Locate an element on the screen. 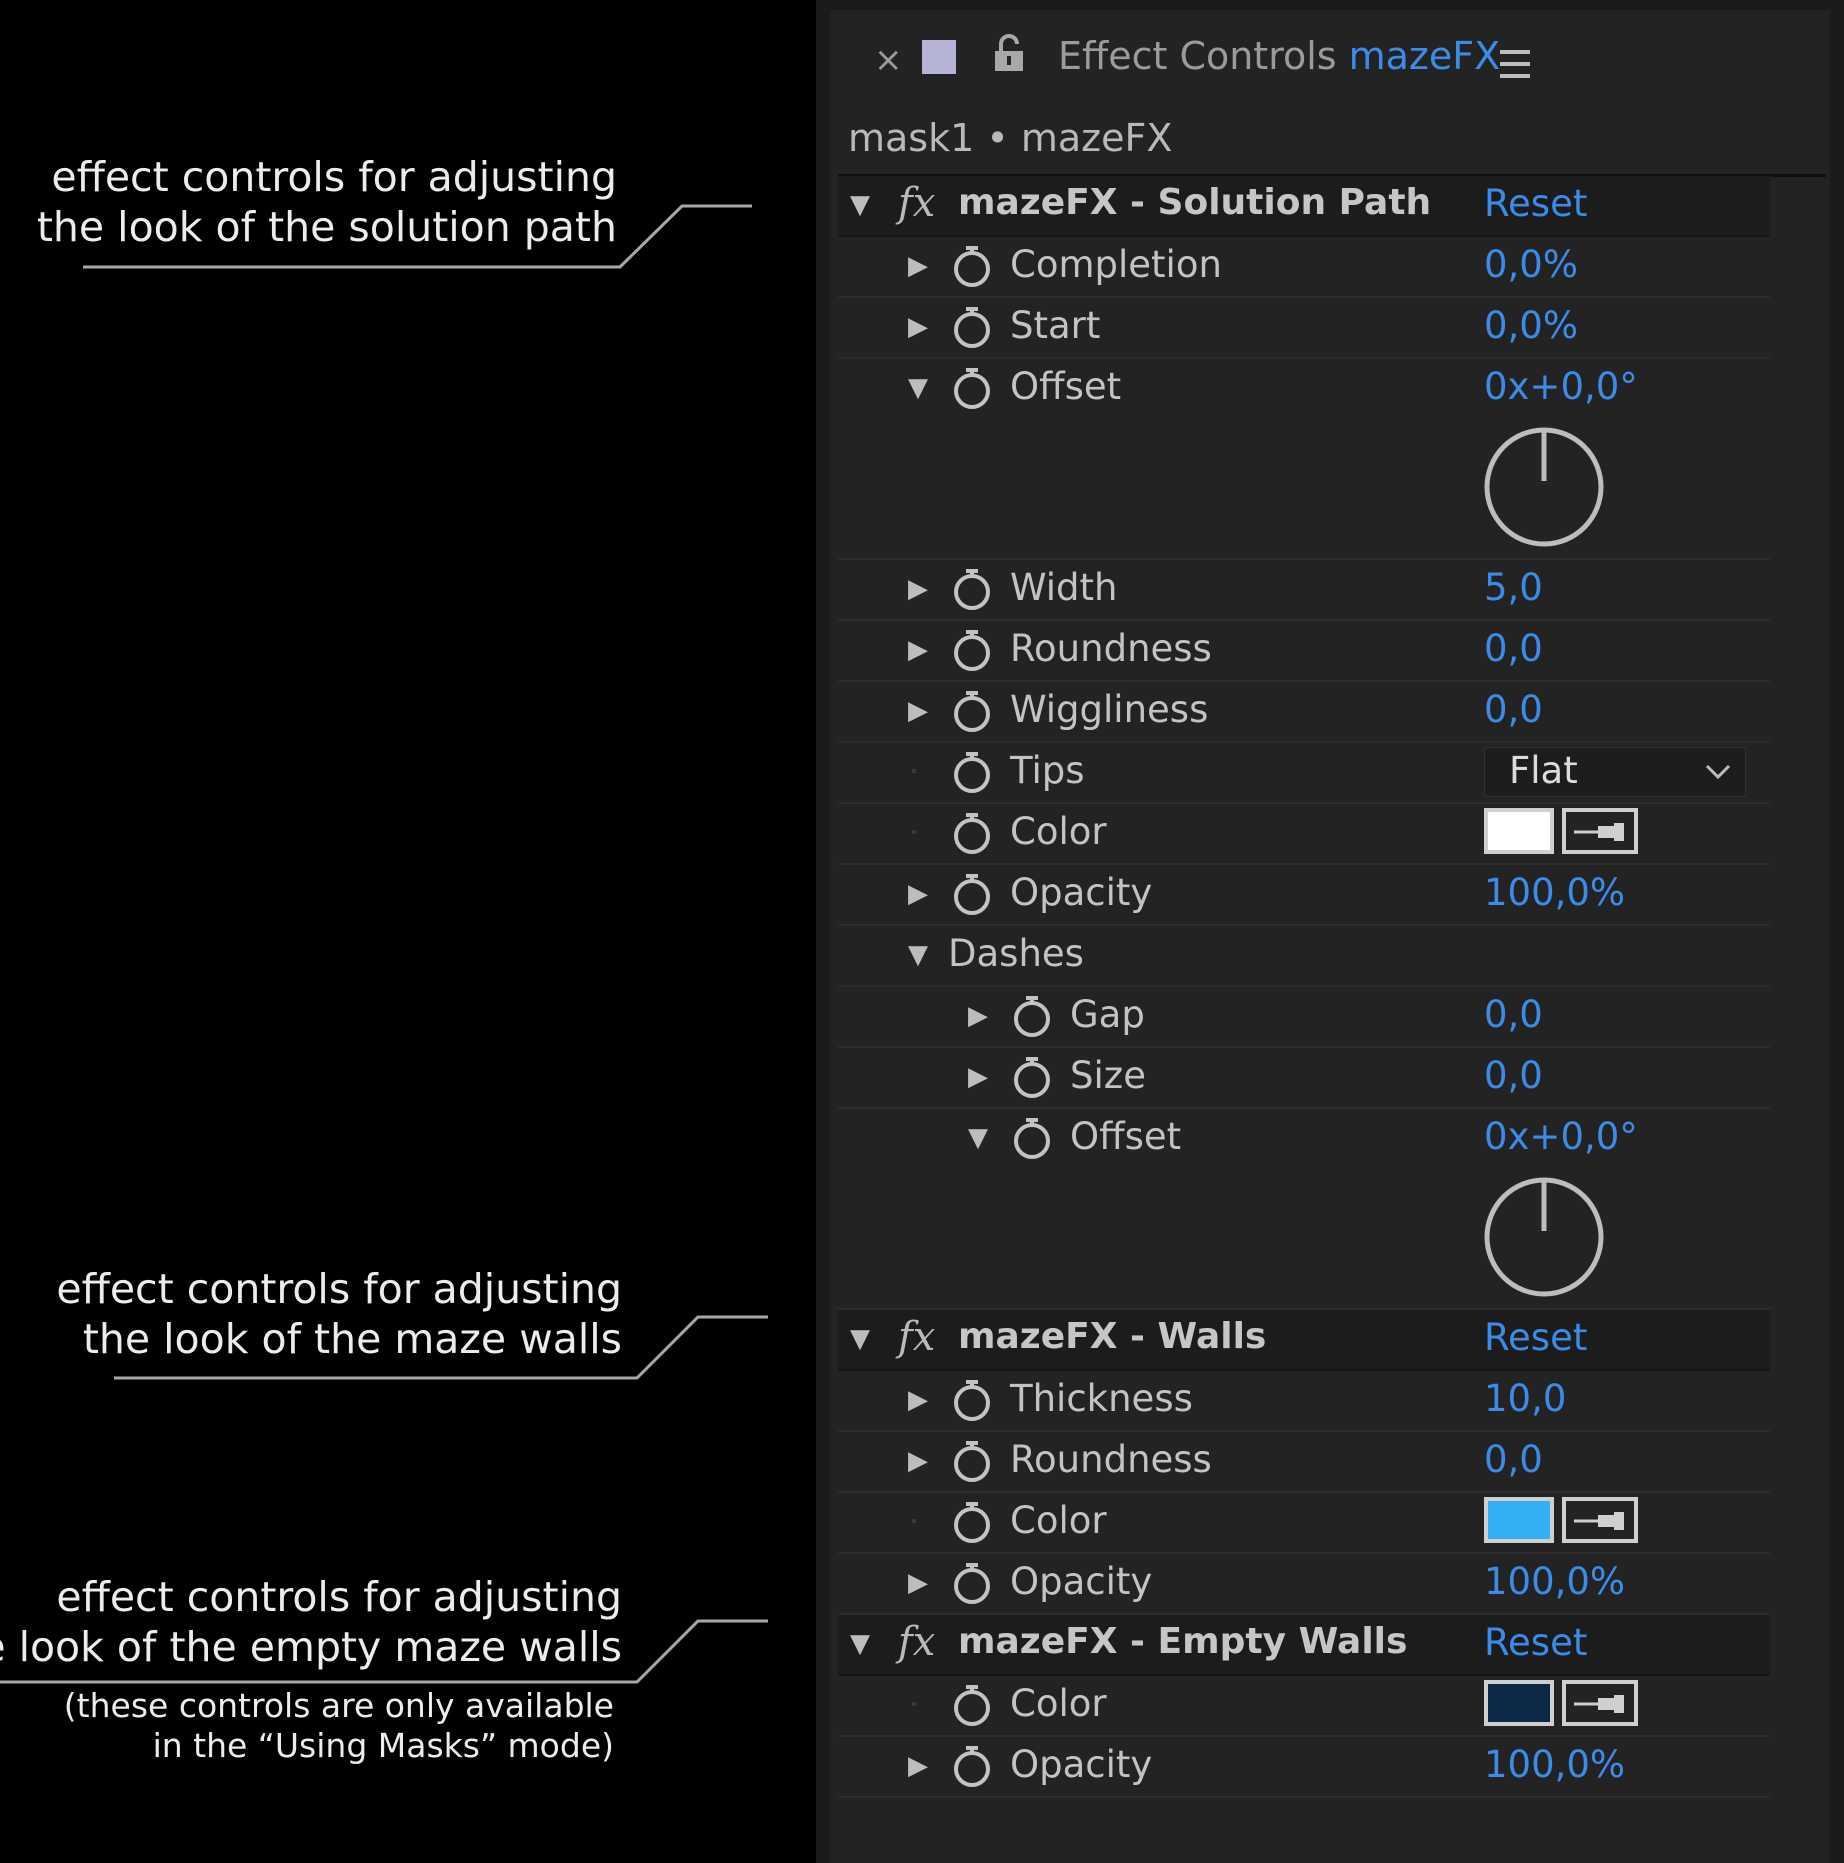  panel-menu-icon is located at coordinates (1515, 68).